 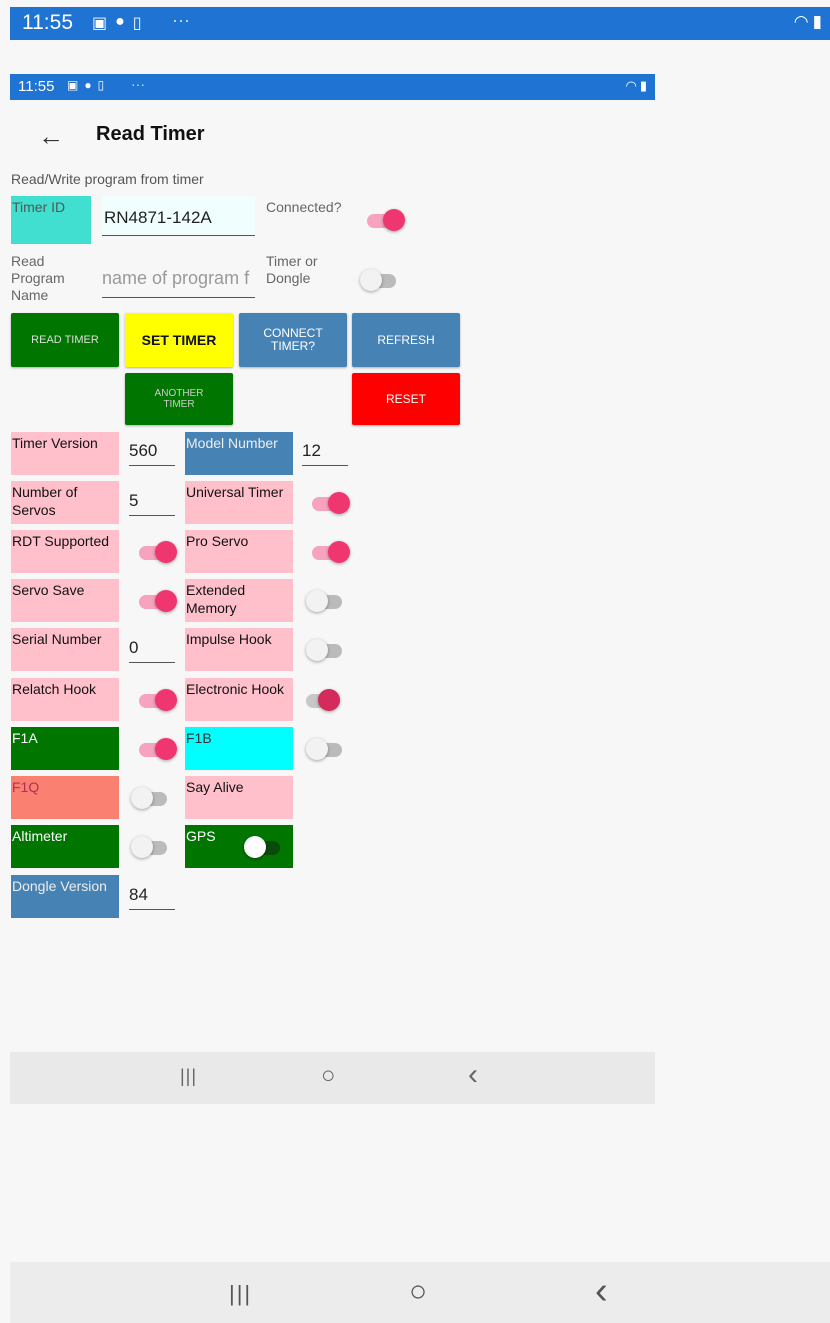 I want to click on read-timer-button: READ TIMER, so click(x=65, y=340).